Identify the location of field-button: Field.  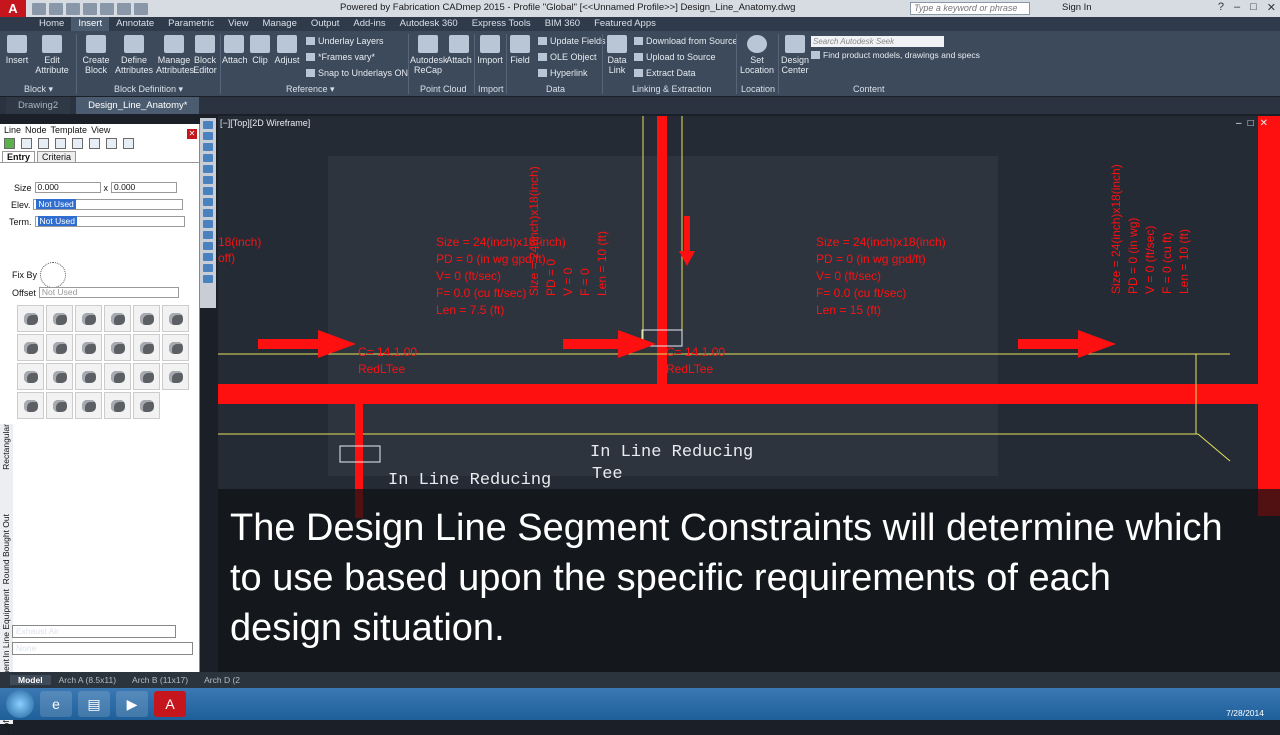
(520, 50).